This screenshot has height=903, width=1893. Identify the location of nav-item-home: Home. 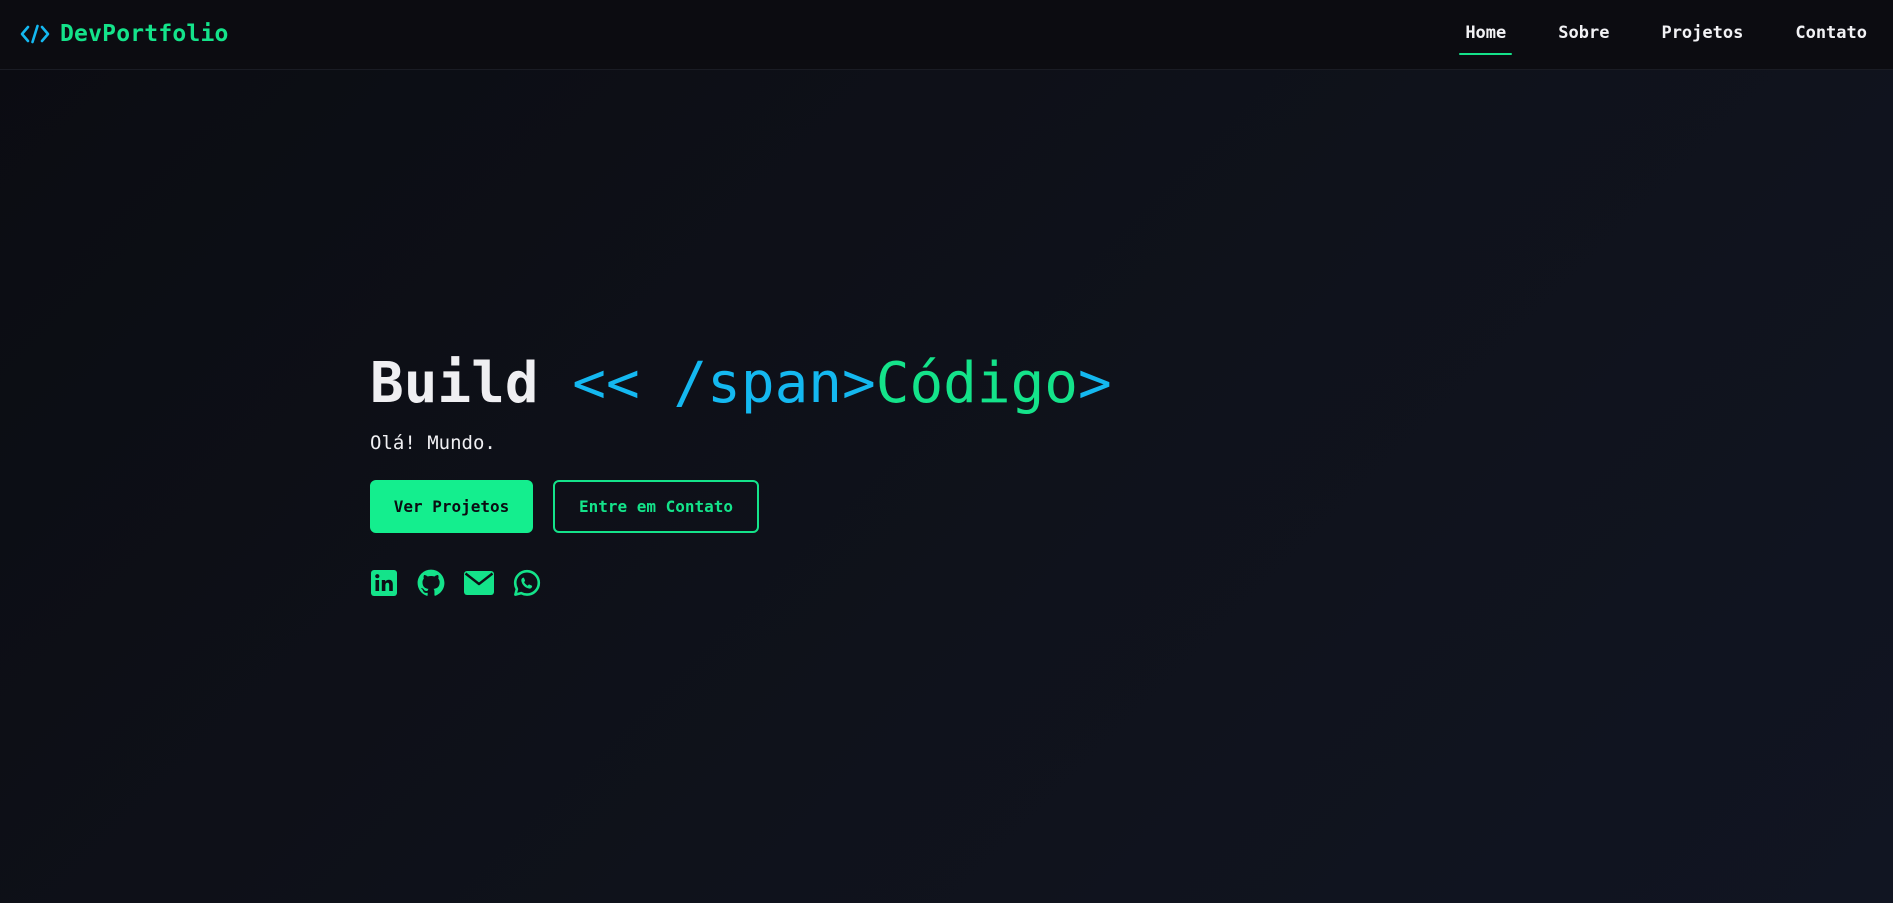
(1486, 35).